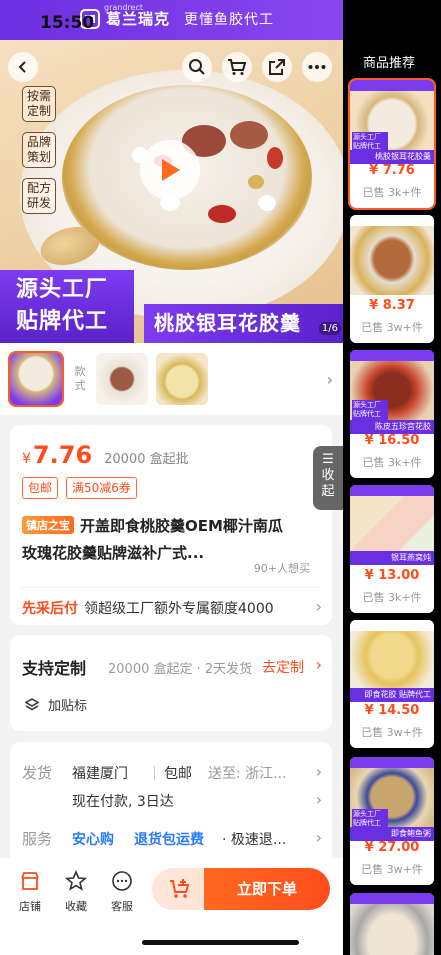 This screenshot has height=955, width=441. I want to click on price: ¥ 7.76 20000 盒起批, so click(105, 455).